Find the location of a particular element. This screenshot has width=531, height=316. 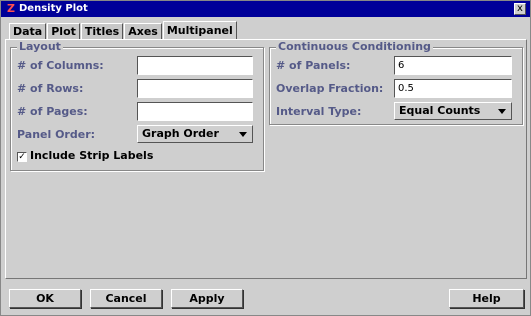

panels-label: # of Panels: is located at coordinates (313, 65).